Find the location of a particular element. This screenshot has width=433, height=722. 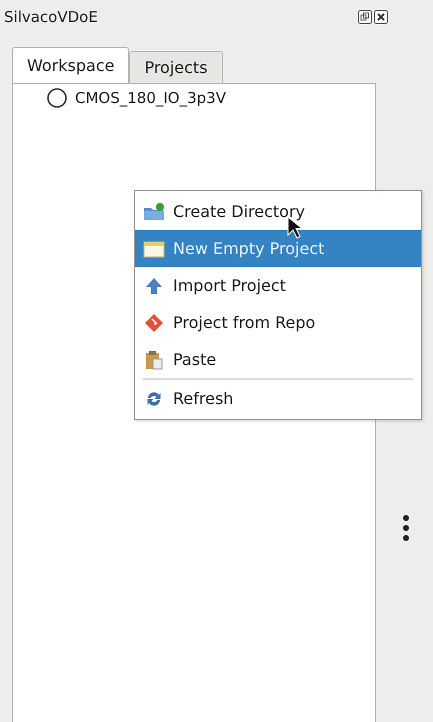

menu-item: Import Project is located at coordinates (278, 285).